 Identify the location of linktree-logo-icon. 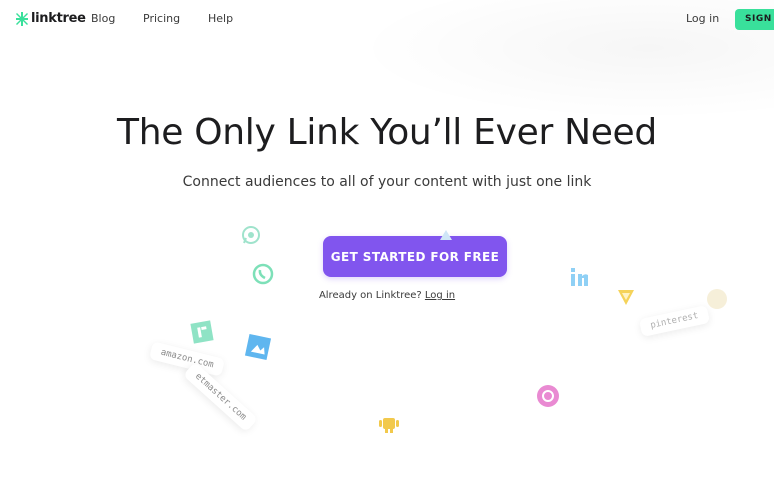
(22, 18).